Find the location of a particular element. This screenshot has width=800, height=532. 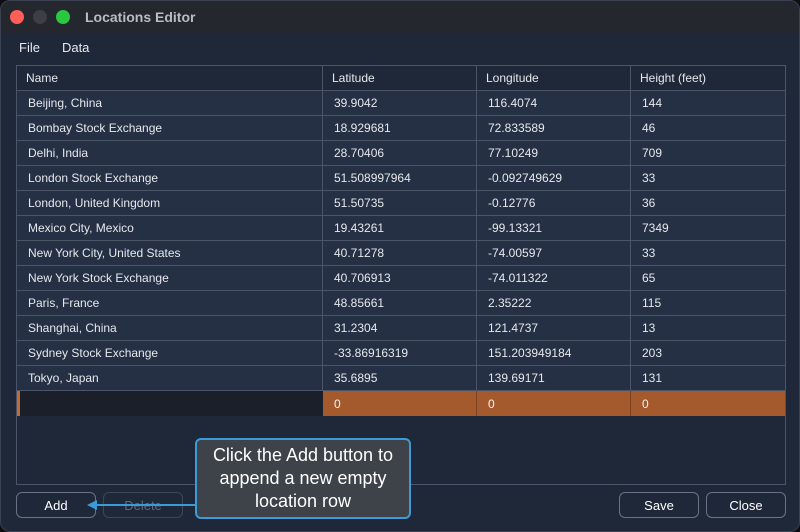

cell-longitude: 116.4074 is located at coordinates (554, 103).